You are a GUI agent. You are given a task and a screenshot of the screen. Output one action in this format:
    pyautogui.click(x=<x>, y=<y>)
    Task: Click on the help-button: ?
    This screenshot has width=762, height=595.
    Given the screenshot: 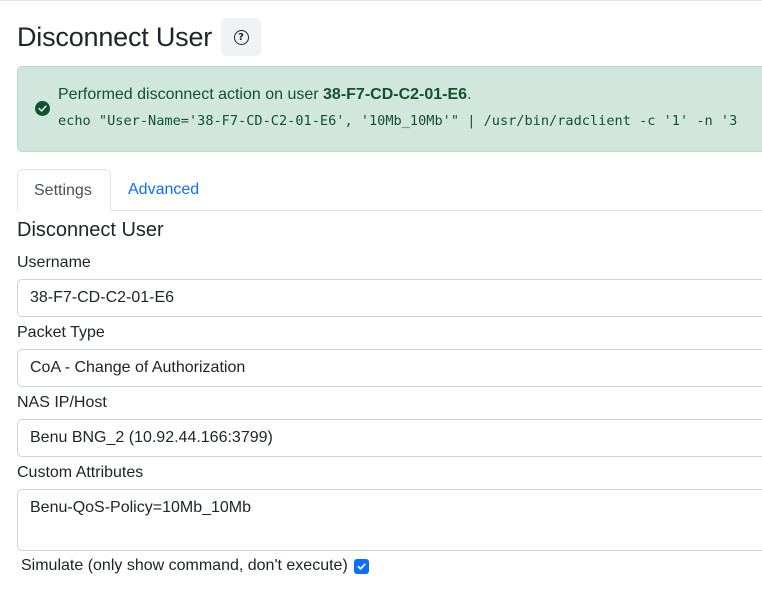 What is the action you would take?
    pyautogui.click(x=241, y=37)
    